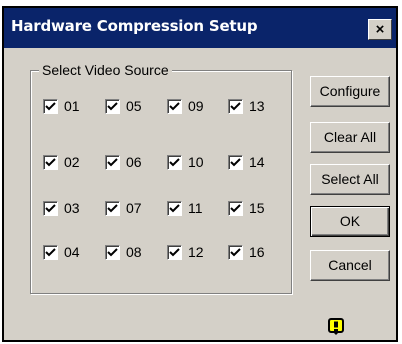 The width and height of the screenshot is (402, 344). I want to click on clear-all-button: Clear All, so click(350, 137).